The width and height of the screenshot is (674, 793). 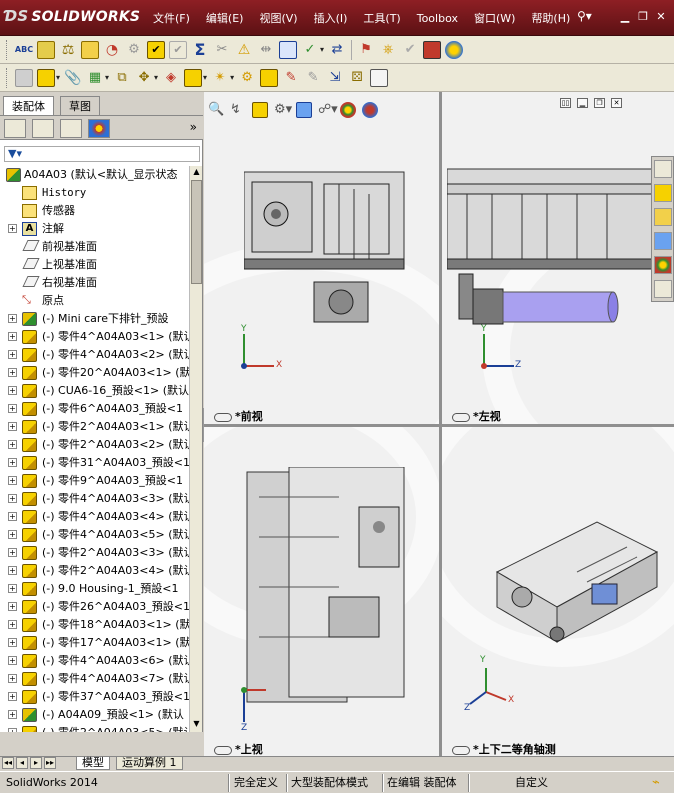 I want to click on menu-tools: 工具(T), so click(x=381, y=19).